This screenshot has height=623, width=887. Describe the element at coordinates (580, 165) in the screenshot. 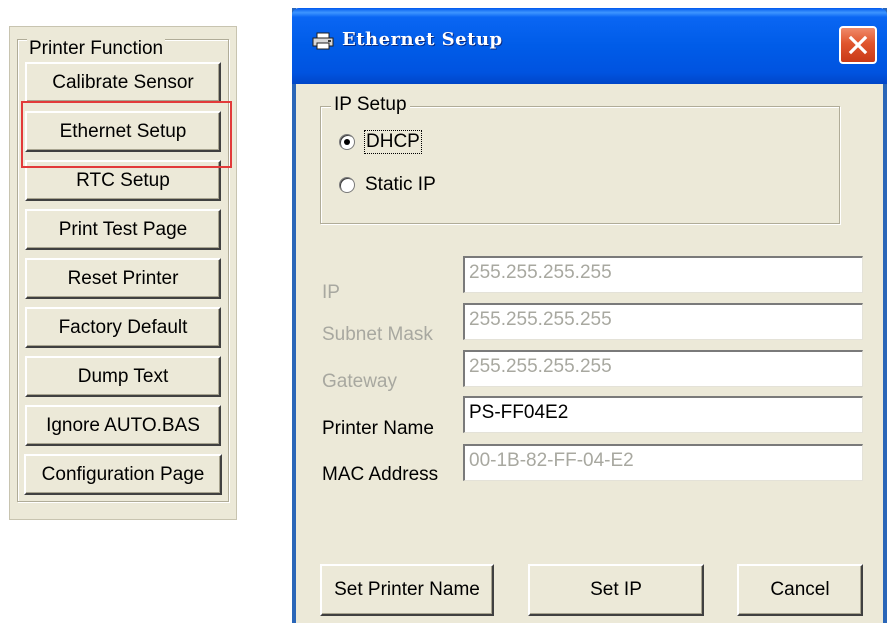

I see `ip-setup-group` at that location.